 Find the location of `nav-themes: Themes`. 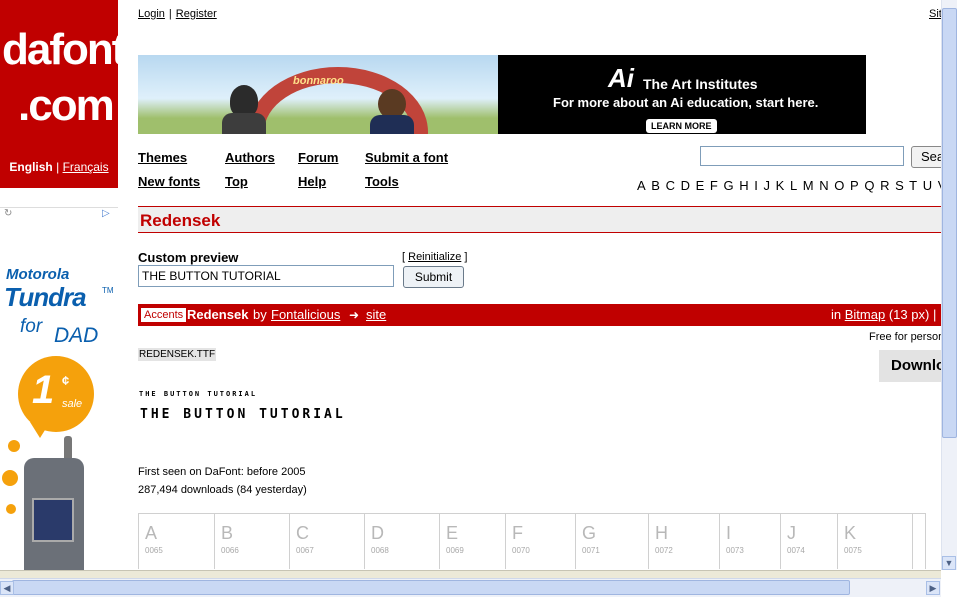

nav-themes: Themes is located at coordinates (162, 157).